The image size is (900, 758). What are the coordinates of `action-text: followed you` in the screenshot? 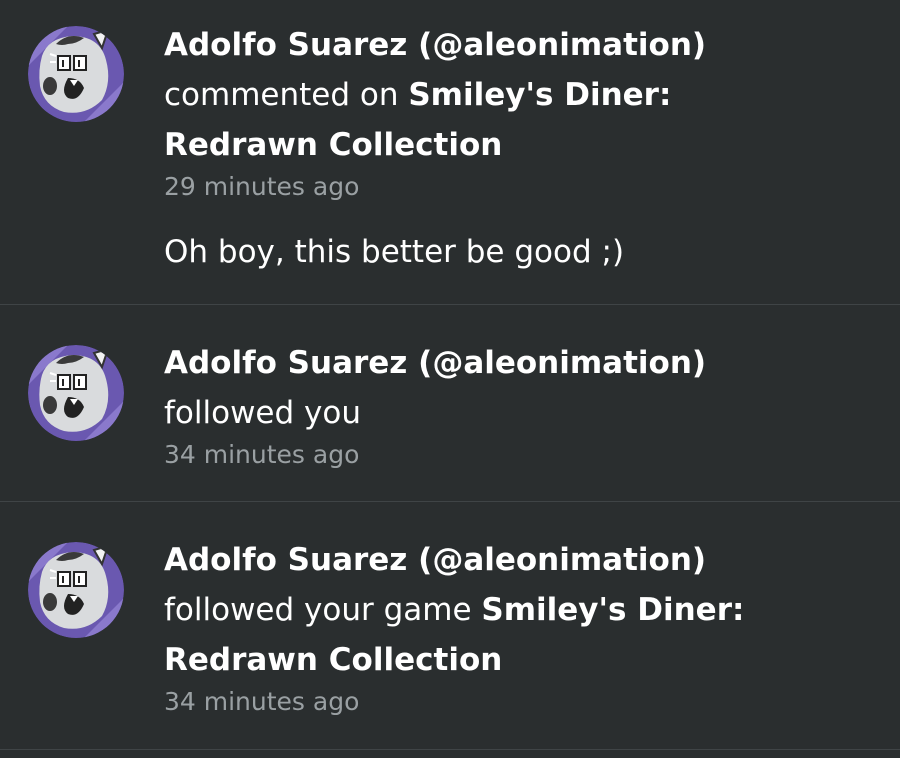 It's located at (262, 413).